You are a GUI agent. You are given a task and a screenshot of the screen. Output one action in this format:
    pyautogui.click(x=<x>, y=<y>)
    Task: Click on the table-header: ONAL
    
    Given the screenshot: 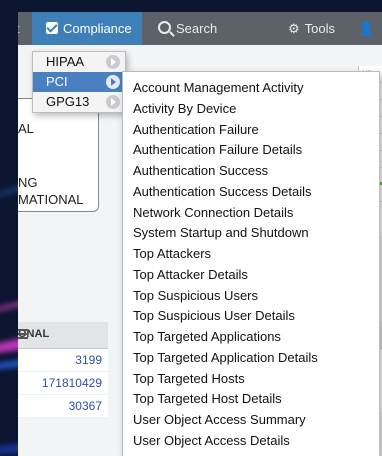 What is the action you would take?
    pyautogui.click(x=63, y=335)
    